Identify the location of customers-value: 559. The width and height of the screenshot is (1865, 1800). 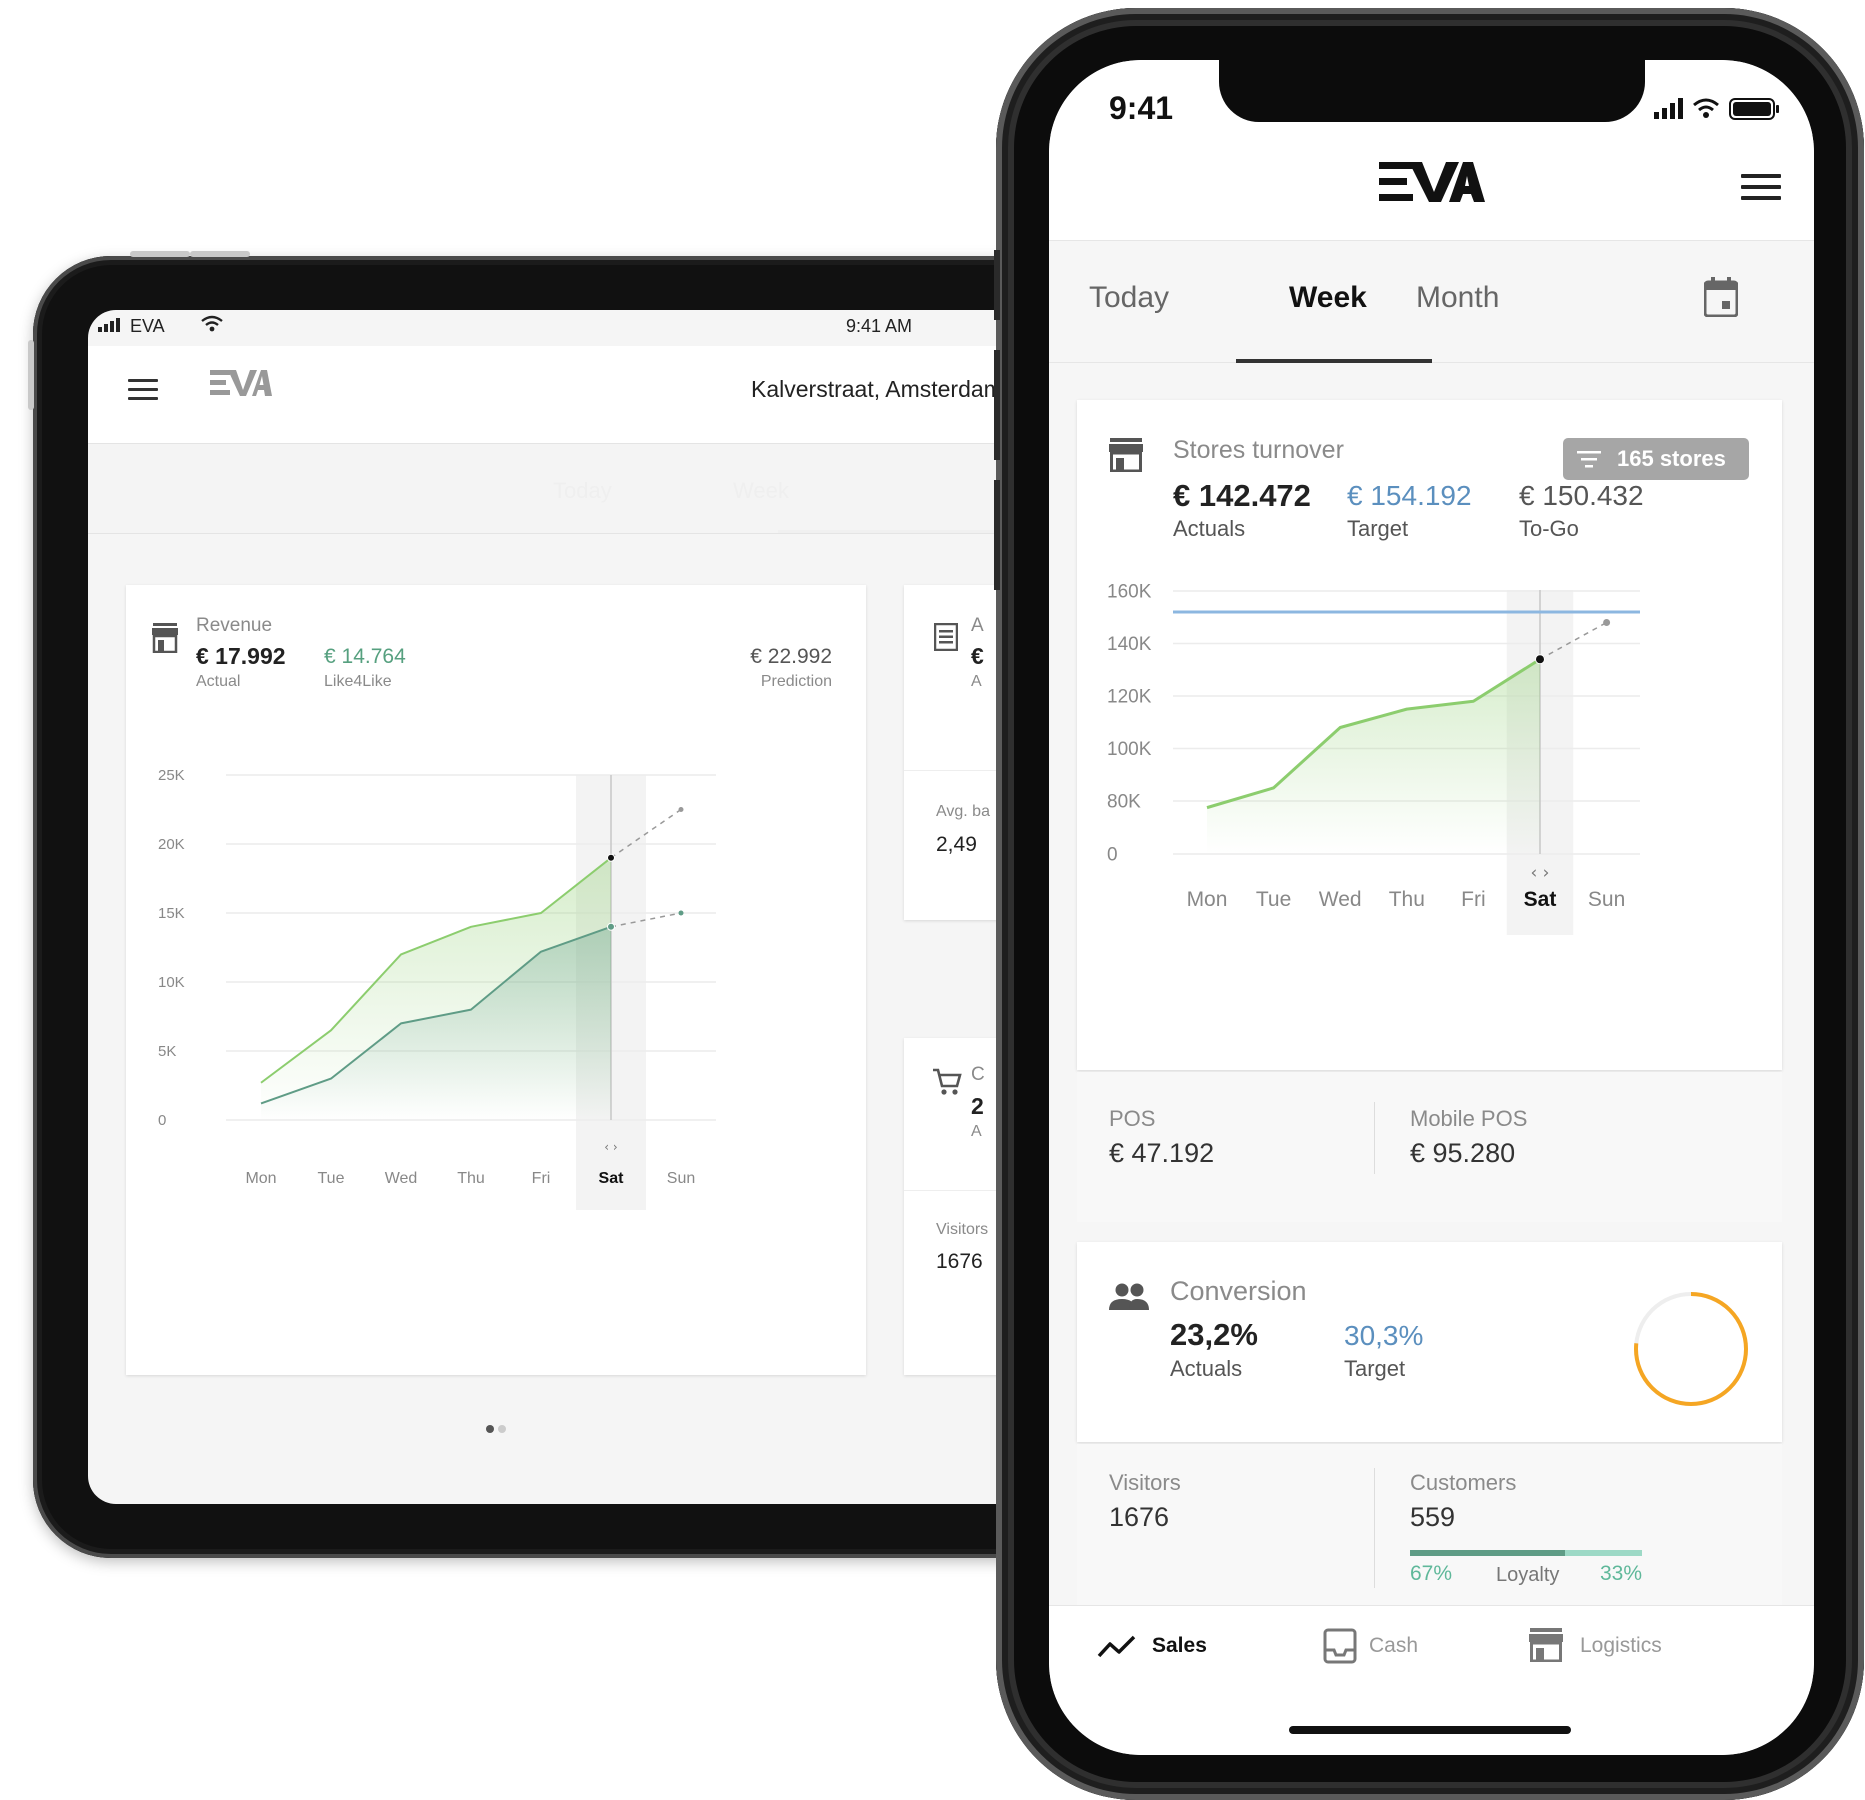
(1433, 1517).